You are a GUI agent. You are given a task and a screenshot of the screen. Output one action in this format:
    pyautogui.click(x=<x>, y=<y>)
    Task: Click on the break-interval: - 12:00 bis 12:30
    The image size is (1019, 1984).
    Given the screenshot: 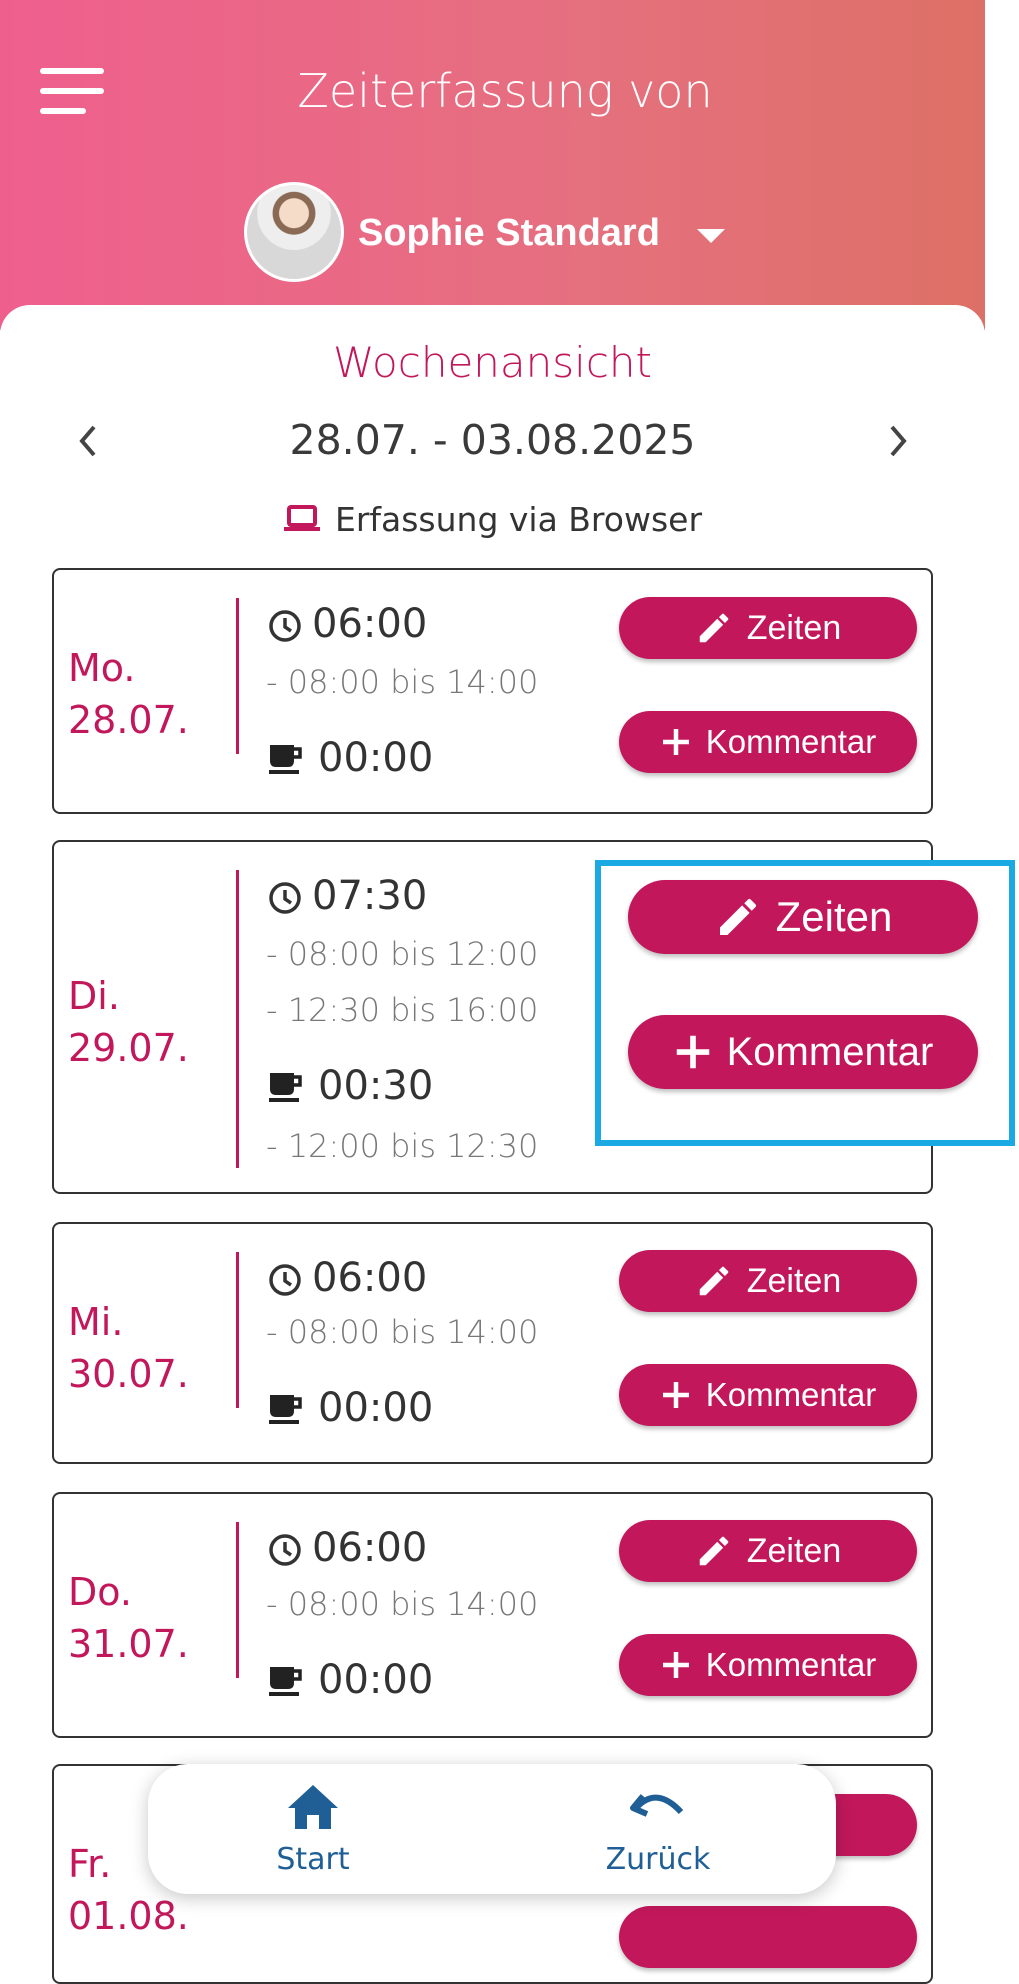 What is the action you would take?
    pyautogui.click(x=402, y=1146)
    